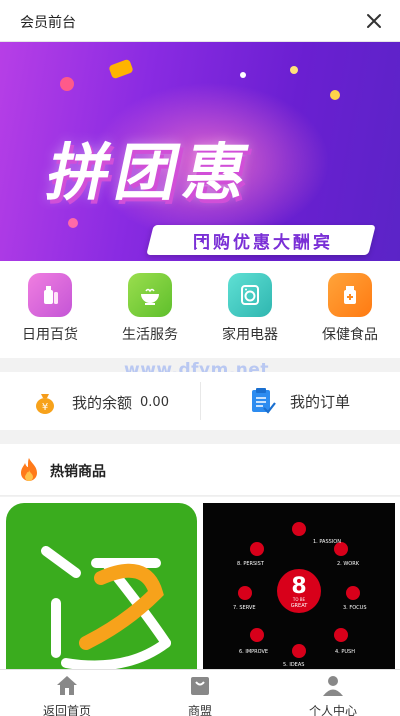 The width and height of the screenshot is (400, 716). I want to click on hot-products-header: 热销商品, so click(200, 470).